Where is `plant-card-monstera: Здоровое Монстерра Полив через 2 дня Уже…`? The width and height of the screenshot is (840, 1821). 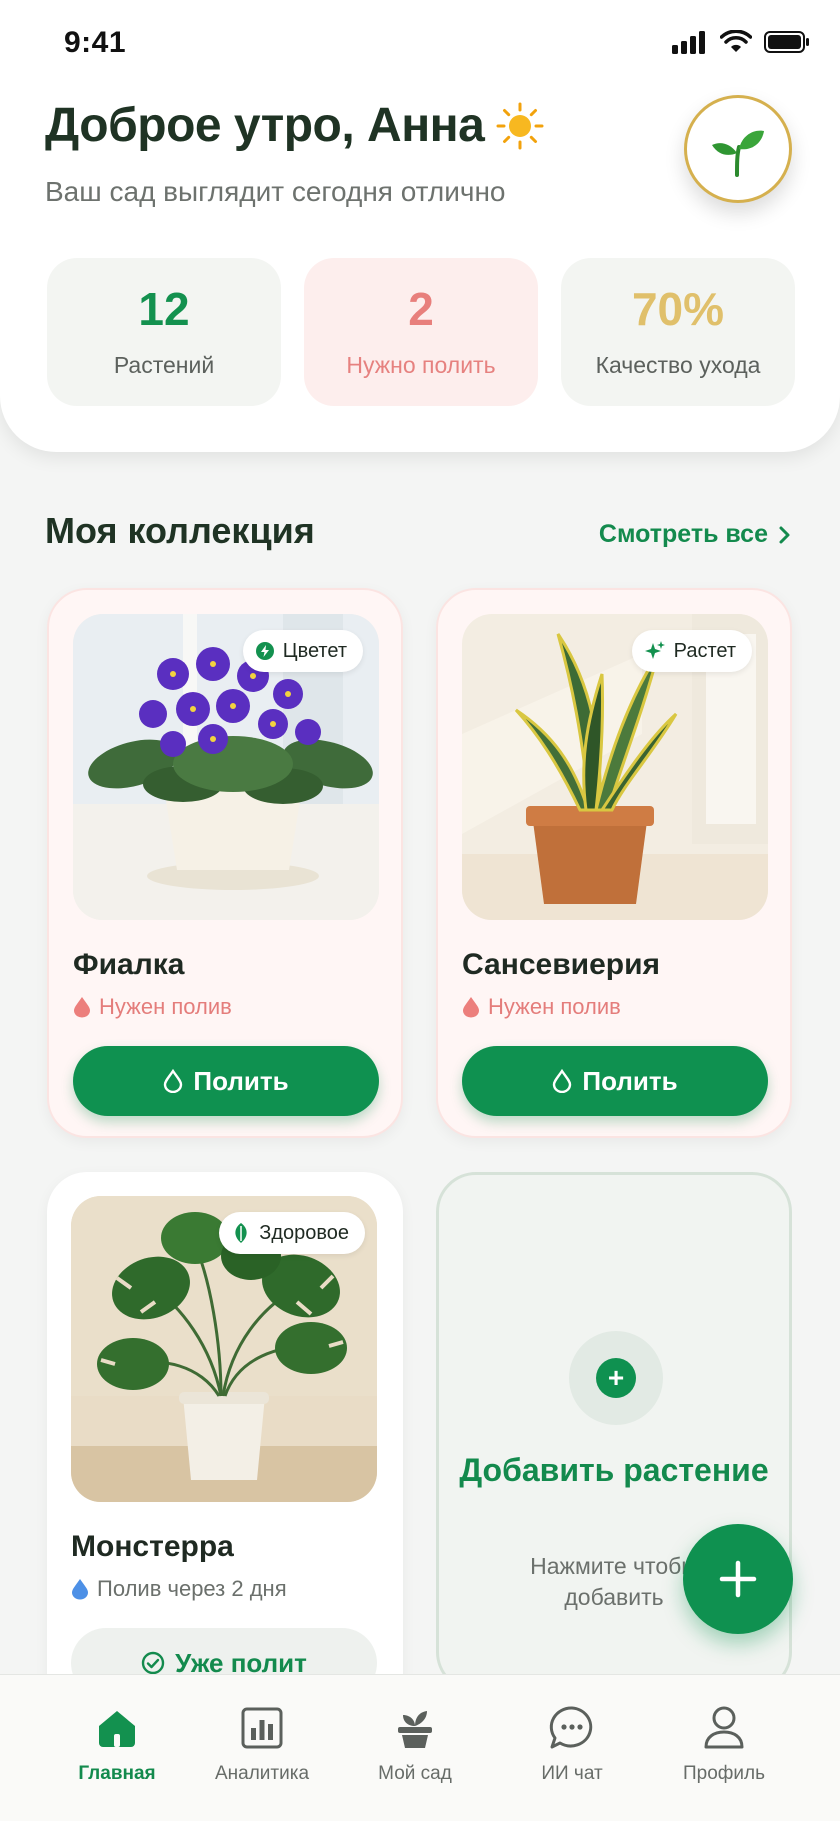 plant-card-monstera: Здоровое Монстерра Полив через 2 дня Уже… is located at coordinates (225, 1452).